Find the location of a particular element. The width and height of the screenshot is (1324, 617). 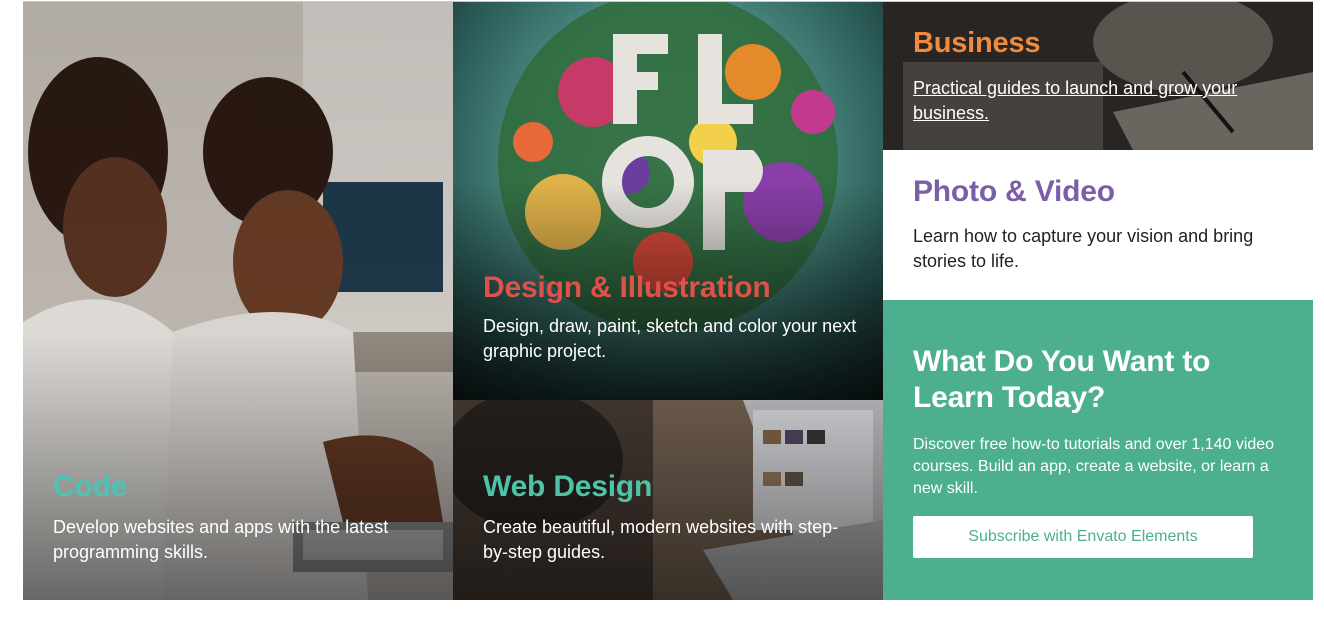

code-title: Code is located at coordinates (243, 487).